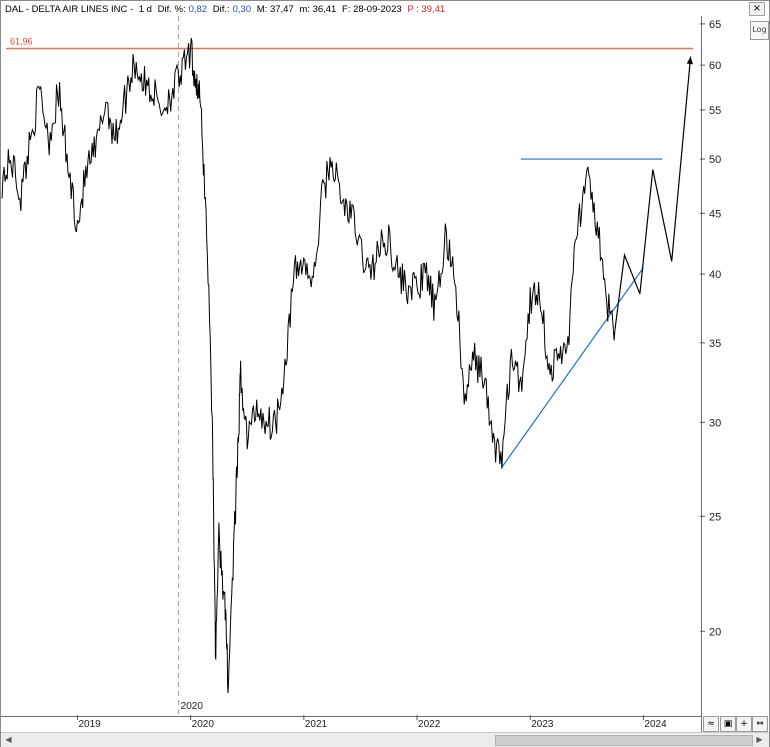 The width and height of the screenshot is (770, 747). What do you see at coordinates (655, 724) in the screenshot?
I see `x-tick-label: 2024` at bounding box center [655, 724].